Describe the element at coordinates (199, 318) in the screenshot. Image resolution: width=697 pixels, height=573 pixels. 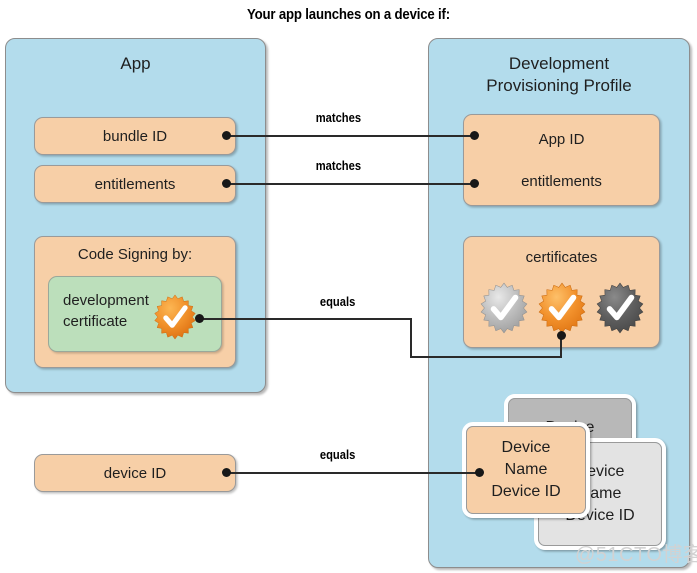
I see `connector-dot-development-certificate` at that location.